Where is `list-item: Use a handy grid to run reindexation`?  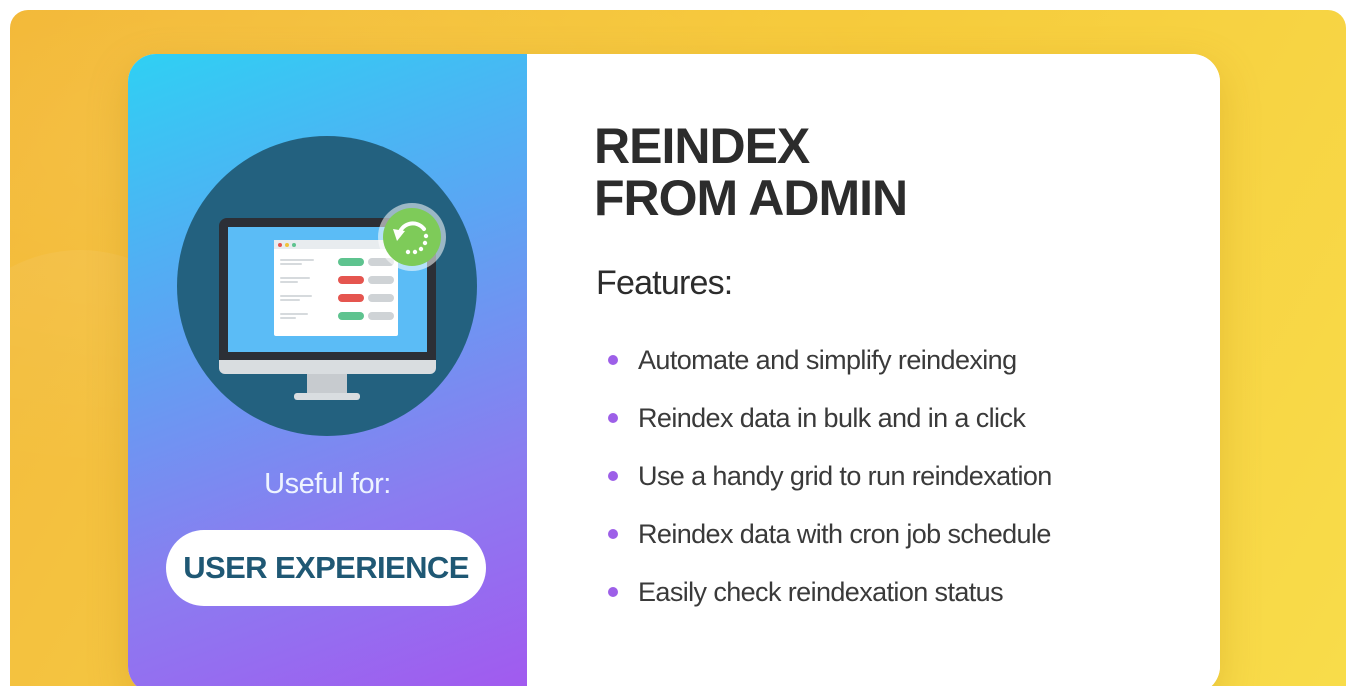
list-item: Use a handy grid to run reindexation is located at coordinates (830, 489).